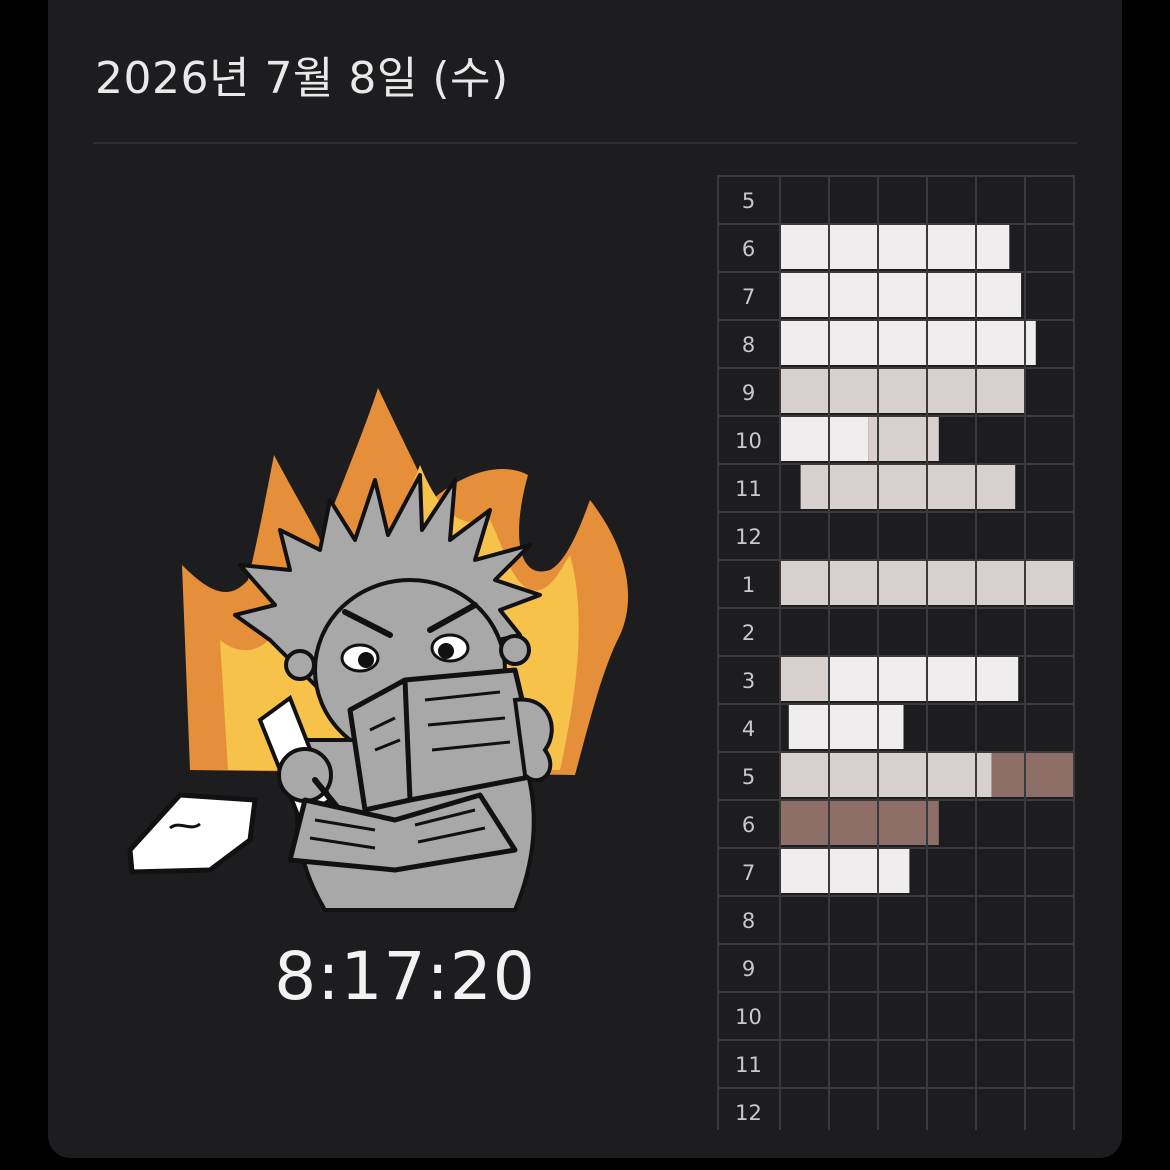 The image size is (1170, 1170). Describe the element at coordinates (748, 681) in the screenshot. I see `timetable-hour-label: 3` at that location.